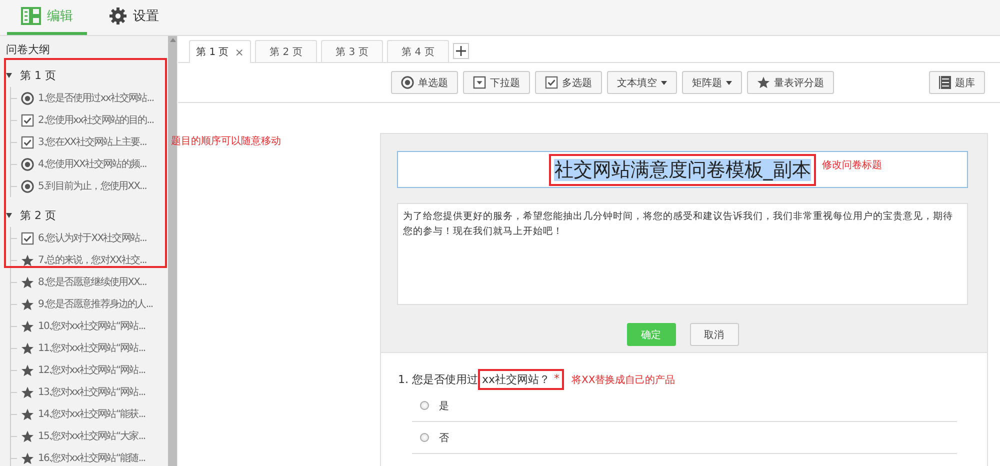  I want to click on dropdown-icon, so click(479, 82).